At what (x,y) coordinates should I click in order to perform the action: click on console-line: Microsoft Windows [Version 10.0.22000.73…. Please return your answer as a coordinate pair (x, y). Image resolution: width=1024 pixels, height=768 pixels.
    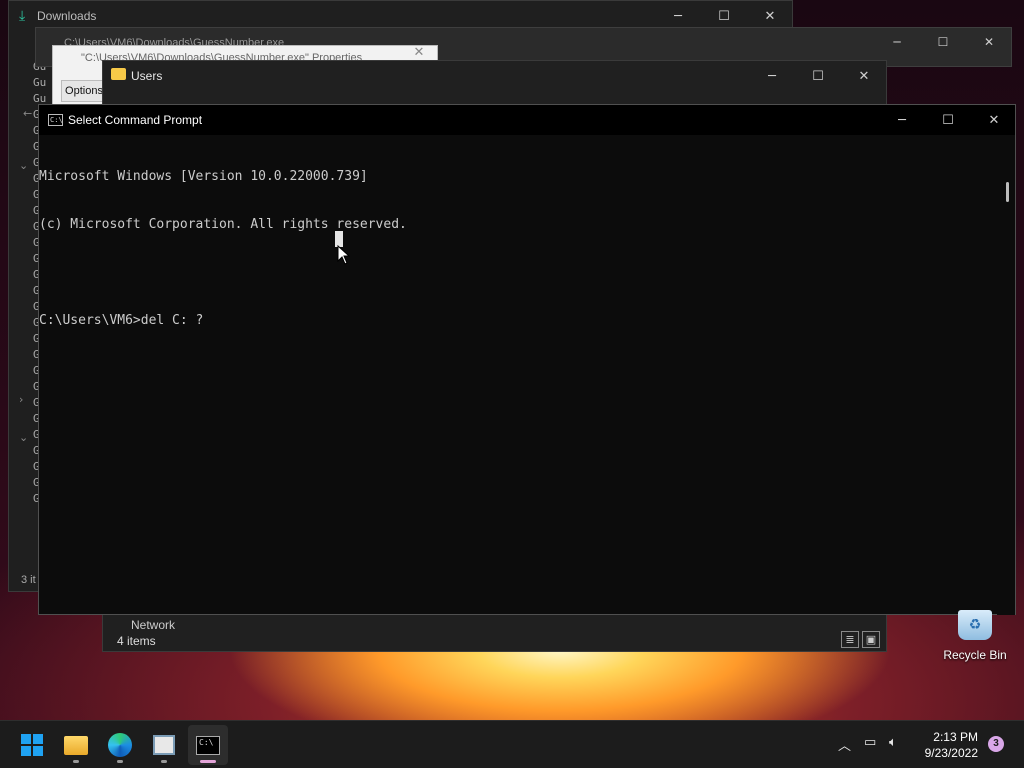
    Looking at the image, I should click on (203, 176).